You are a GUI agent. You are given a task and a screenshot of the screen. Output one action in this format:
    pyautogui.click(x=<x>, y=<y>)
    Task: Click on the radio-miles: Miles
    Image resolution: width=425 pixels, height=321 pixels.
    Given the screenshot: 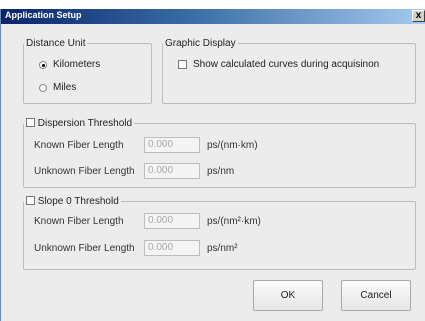 What is the action you would take?
    pyautogui.click(x=57, y=87)
    